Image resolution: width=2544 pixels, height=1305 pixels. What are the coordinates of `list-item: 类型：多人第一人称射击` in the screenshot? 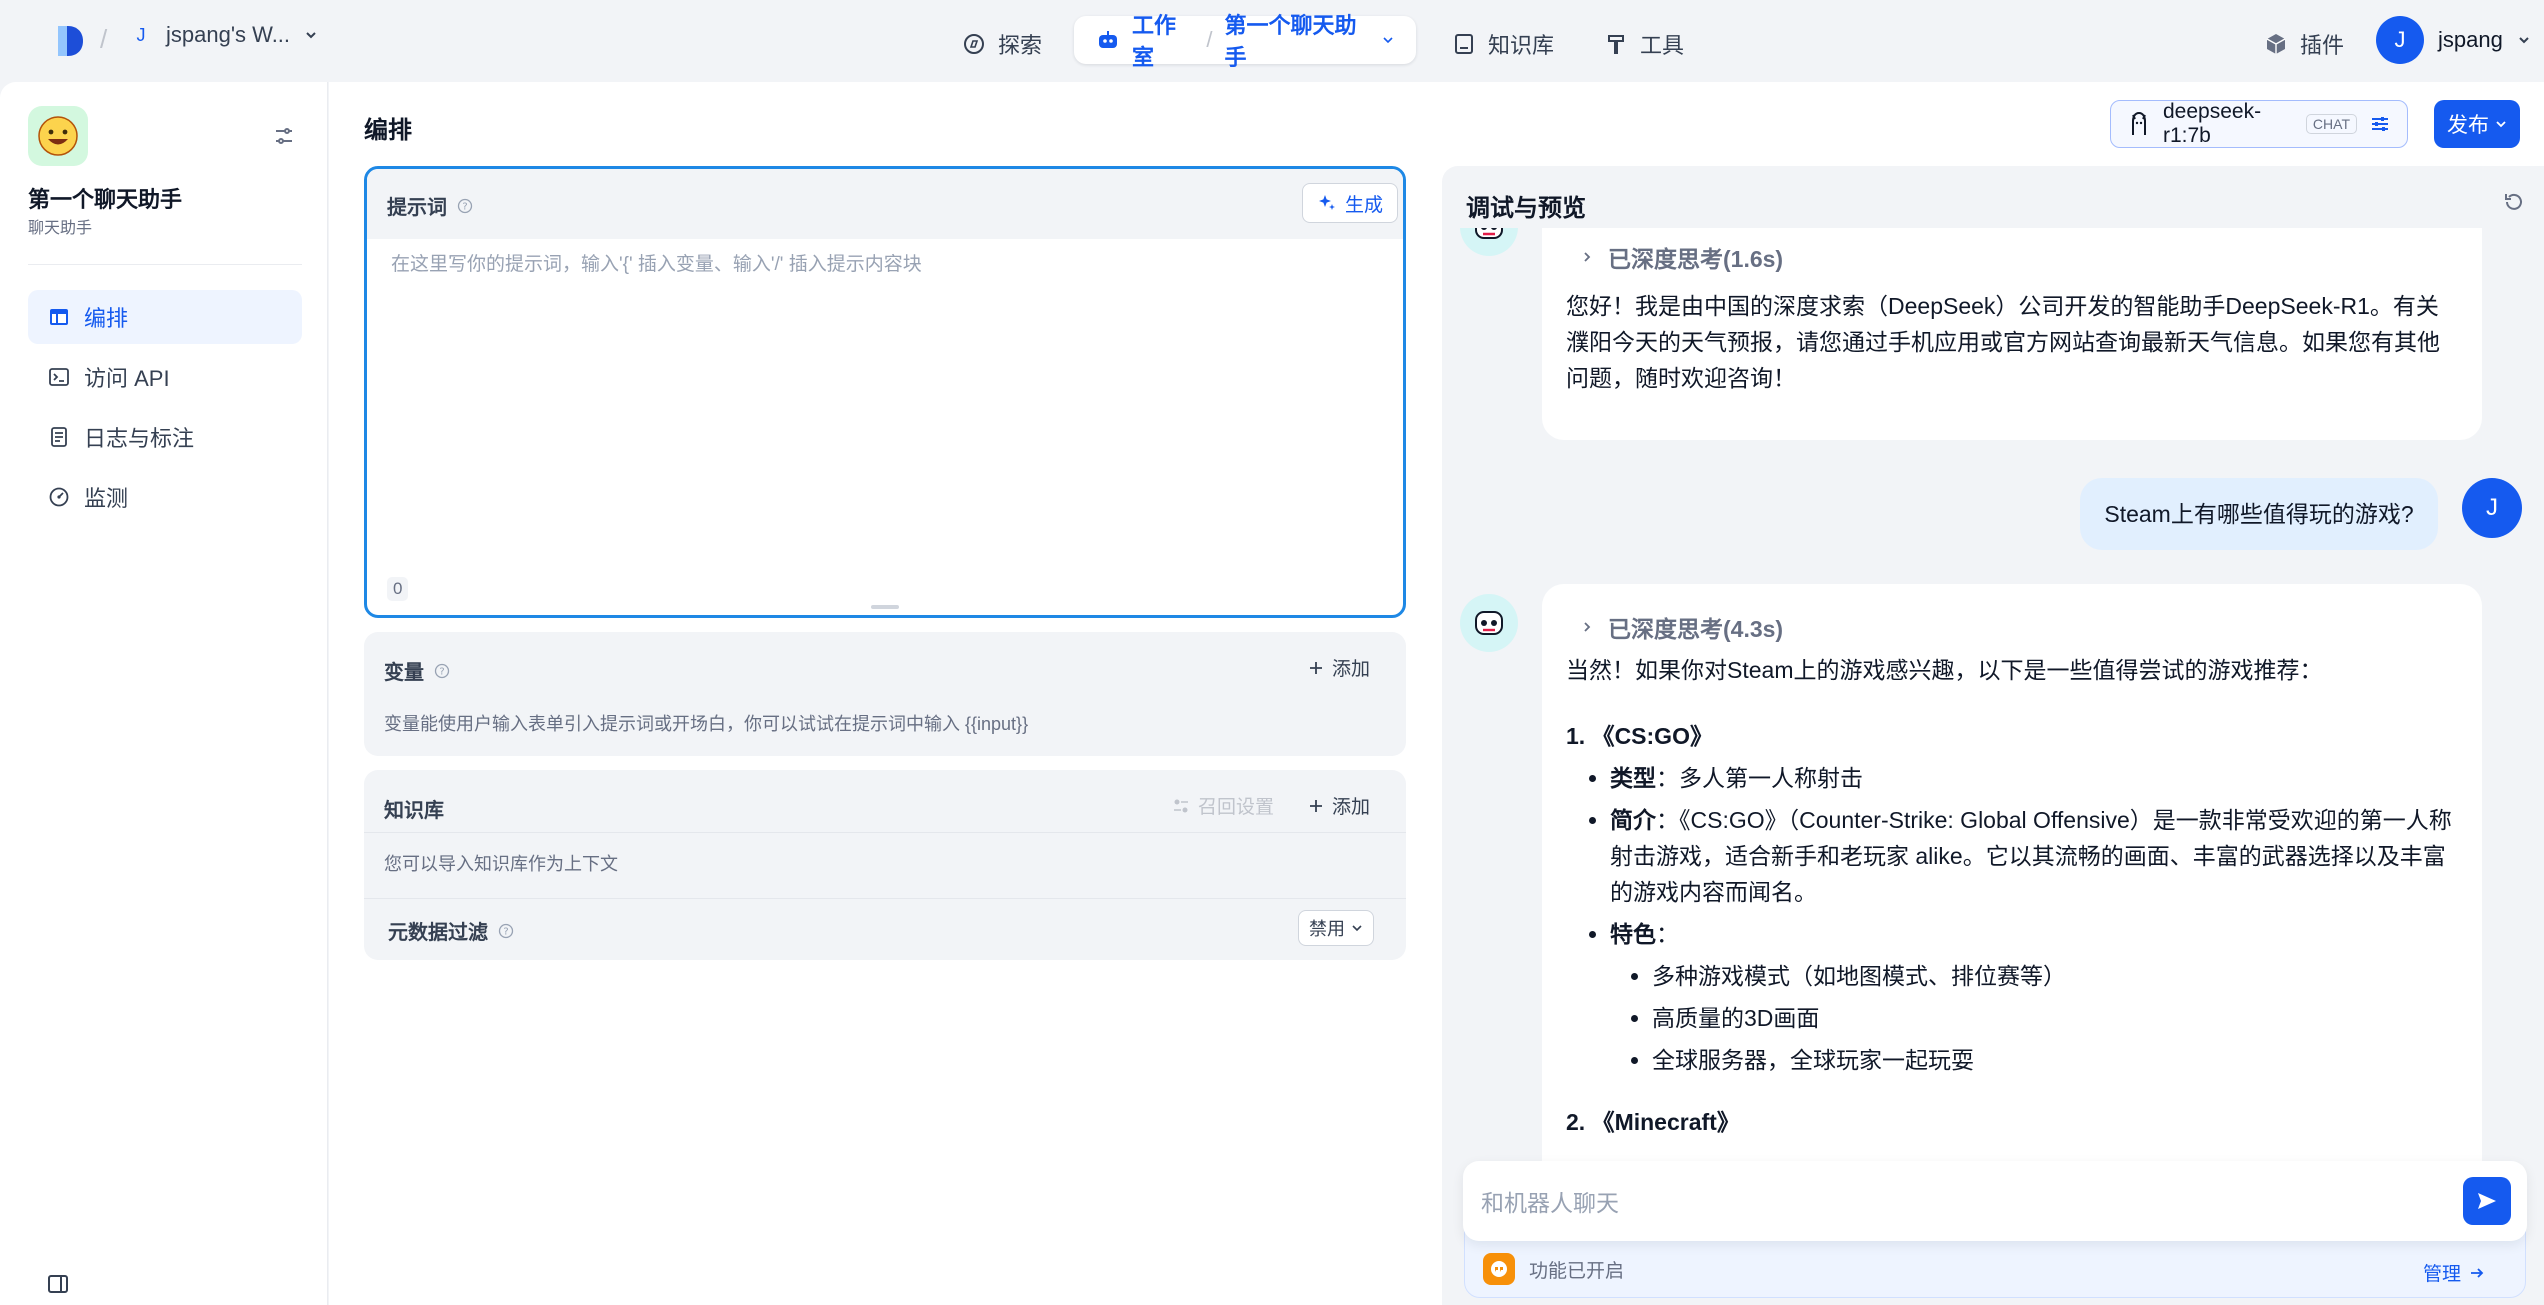 It's located at (2033, 778).